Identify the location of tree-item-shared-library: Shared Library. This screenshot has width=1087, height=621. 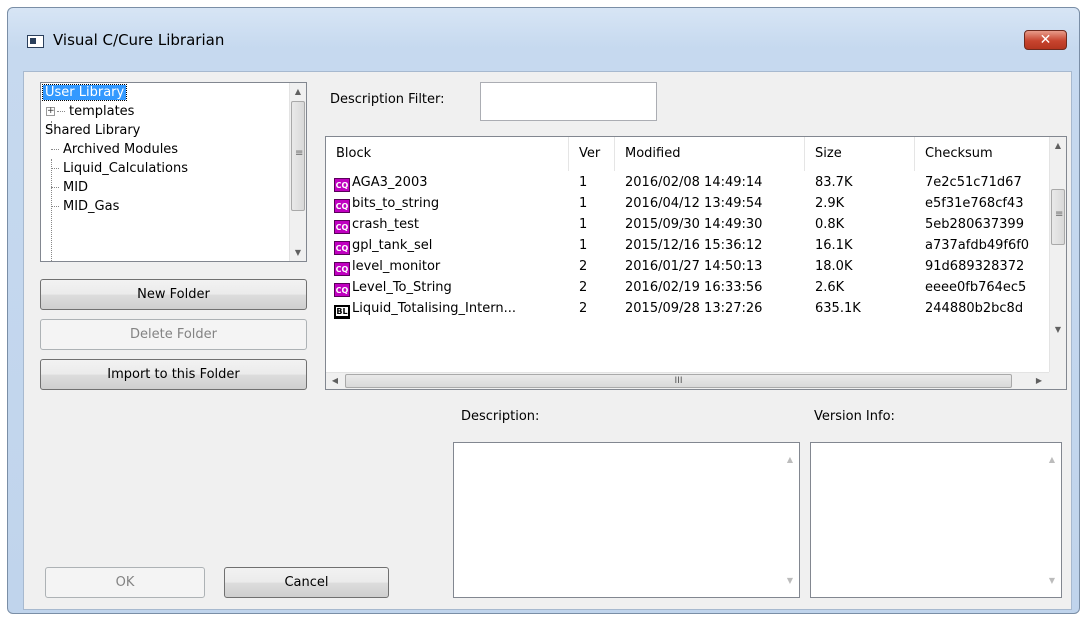
(92, 130).